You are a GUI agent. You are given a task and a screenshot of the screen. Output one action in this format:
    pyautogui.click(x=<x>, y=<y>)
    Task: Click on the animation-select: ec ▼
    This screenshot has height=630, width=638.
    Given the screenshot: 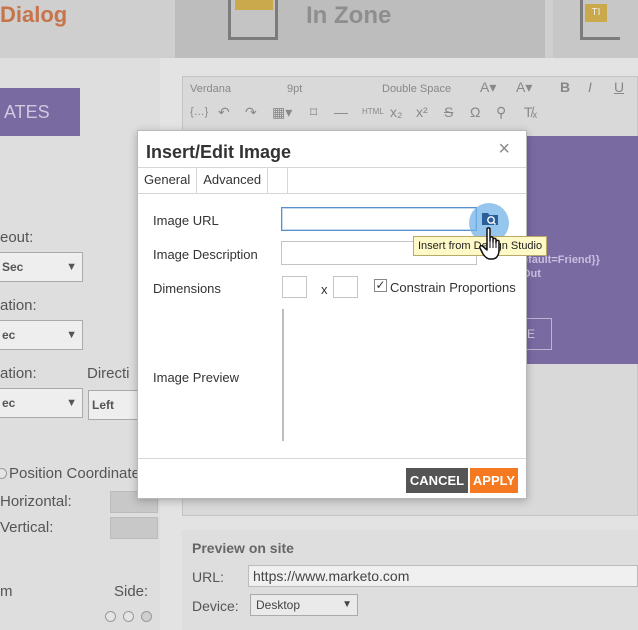 What is the action you would take?
    pyautogui.click(x=41, y=335)
    